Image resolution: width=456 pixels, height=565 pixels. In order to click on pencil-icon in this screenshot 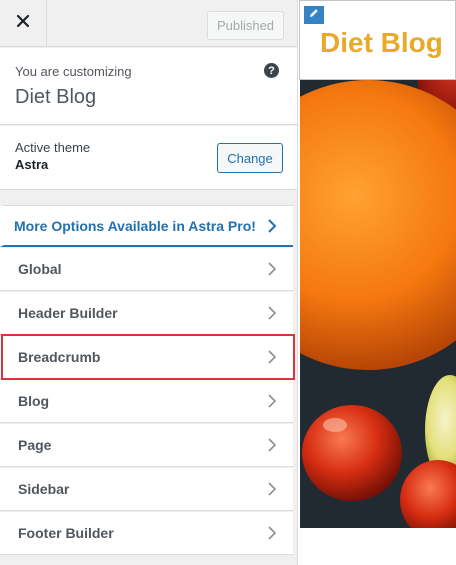, I will do `click(314, 15)`.